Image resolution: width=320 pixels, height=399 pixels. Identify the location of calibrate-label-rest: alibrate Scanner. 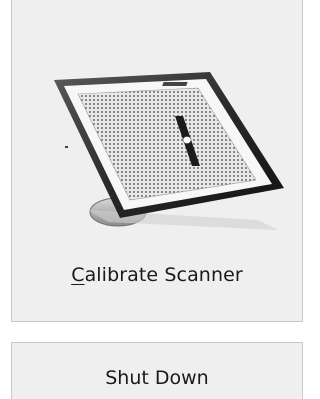
(163, 275).